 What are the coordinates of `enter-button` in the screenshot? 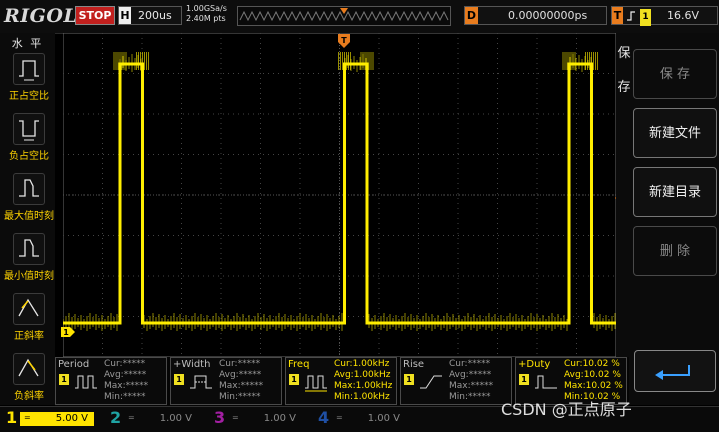 It's located at (675, 371).